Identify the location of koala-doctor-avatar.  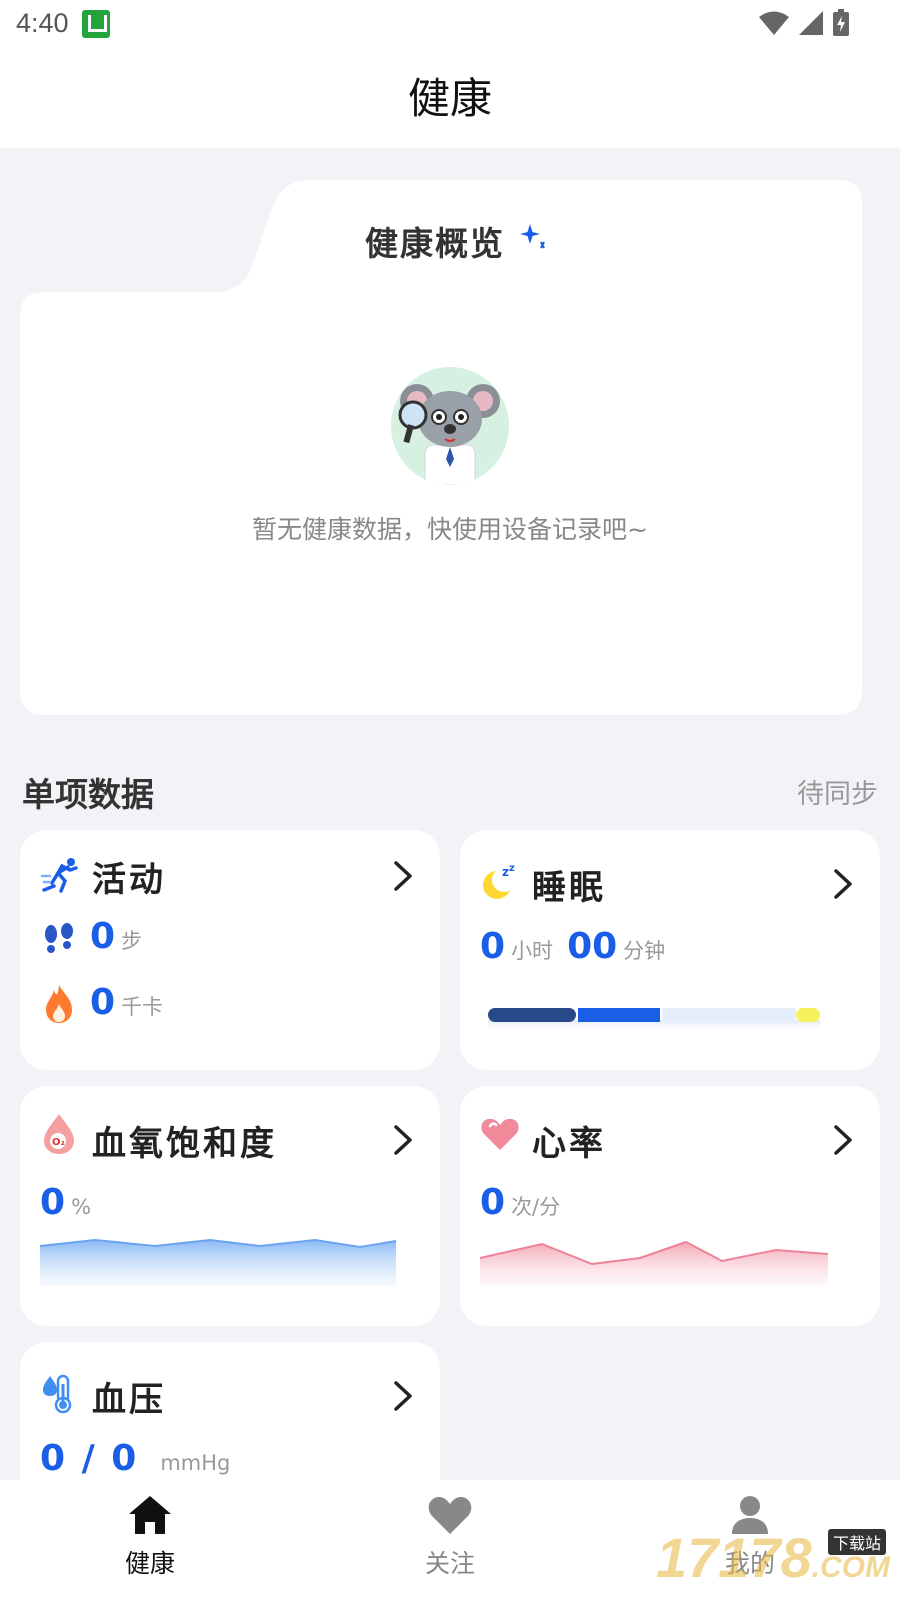
(450, 426).